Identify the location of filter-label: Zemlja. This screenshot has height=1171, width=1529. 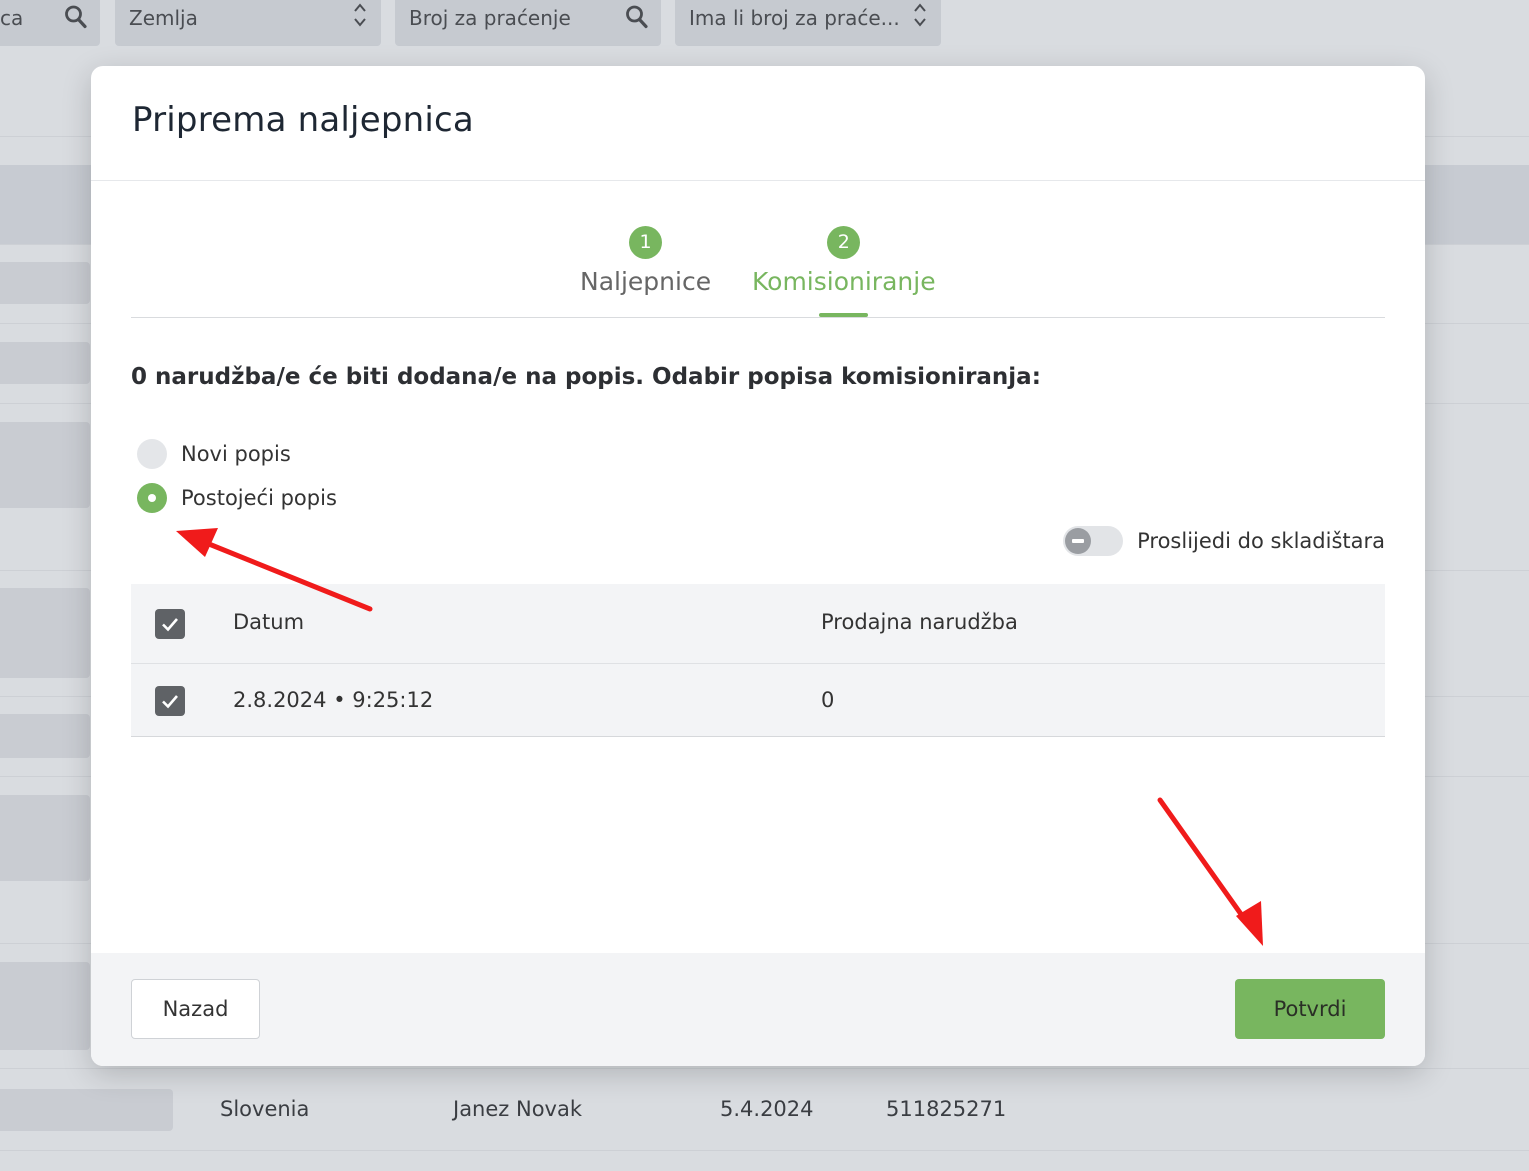
(163, 18).